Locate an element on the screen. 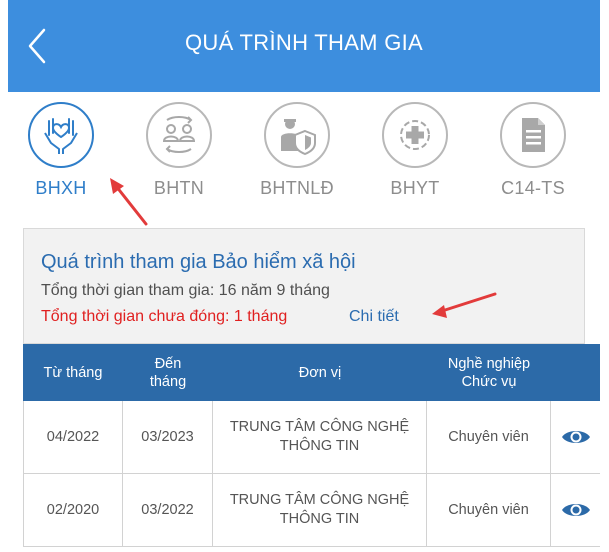 Image resolution: width=609 pixels, height=552 pixels. worker-shield-icon is located at coordinates (298, 137).